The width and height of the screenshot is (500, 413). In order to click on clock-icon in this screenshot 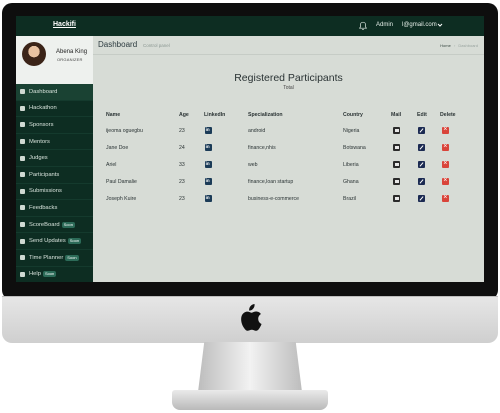, I will do `click(22, 258)`.